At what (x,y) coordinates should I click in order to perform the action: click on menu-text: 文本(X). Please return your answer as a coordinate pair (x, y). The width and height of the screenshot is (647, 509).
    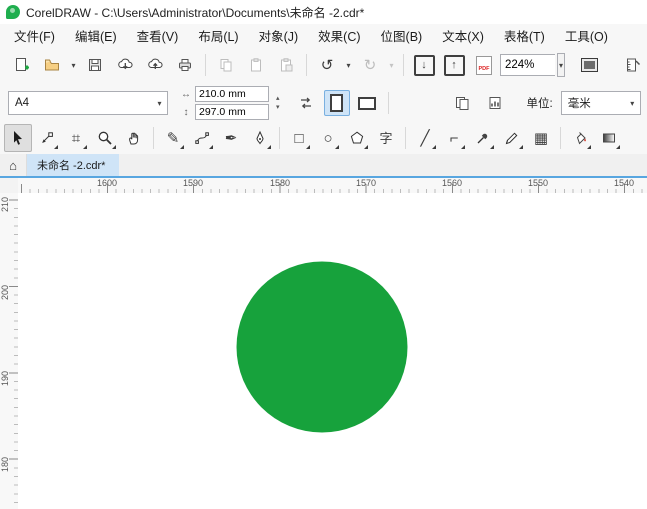
    Looking at the image, I should click on (463, 35).